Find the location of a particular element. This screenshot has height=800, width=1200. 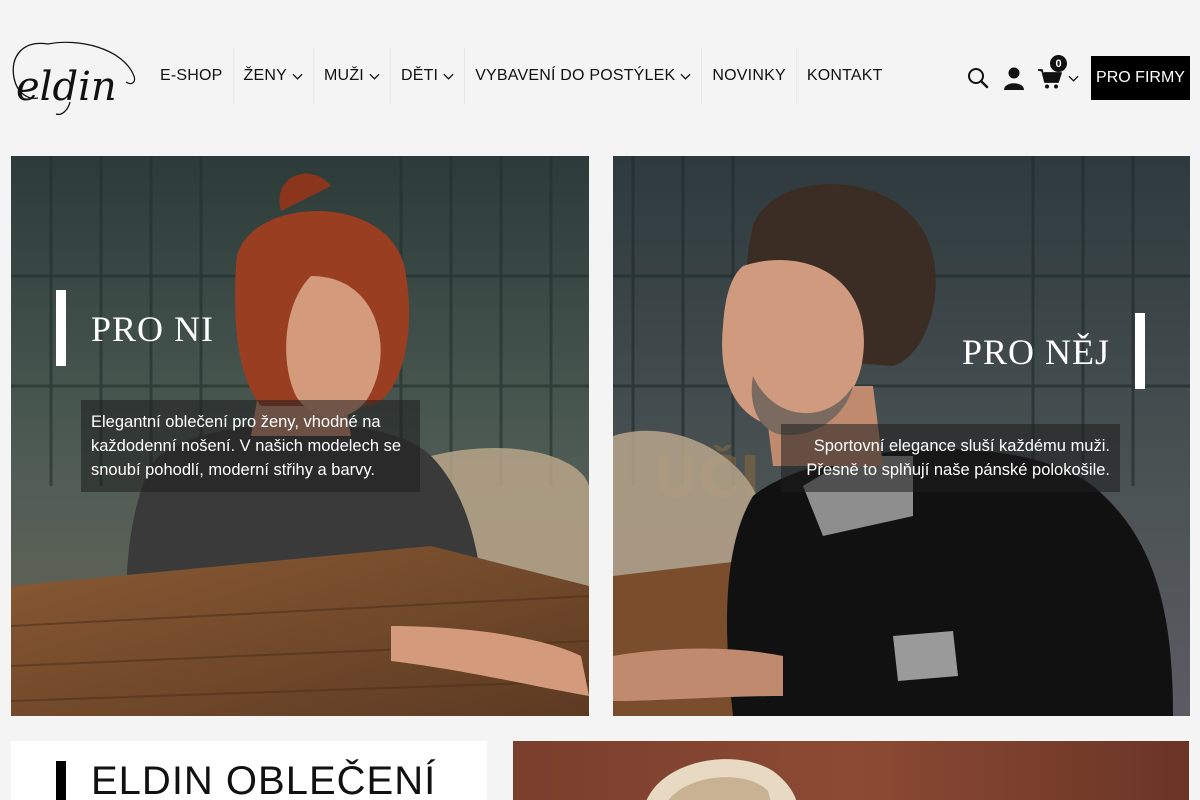

nav-item-zeny: ŽENY is located at coordinates (272, 76).